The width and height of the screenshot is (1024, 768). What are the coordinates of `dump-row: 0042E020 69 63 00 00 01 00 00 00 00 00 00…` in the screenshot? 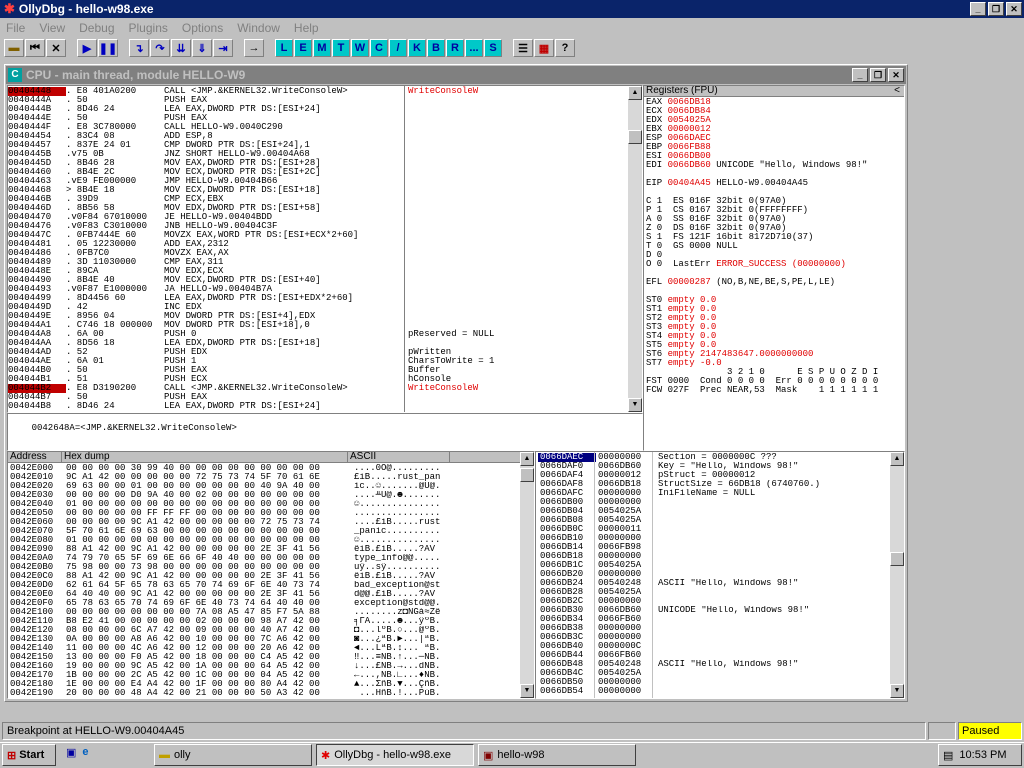 It's located at (272, 486).